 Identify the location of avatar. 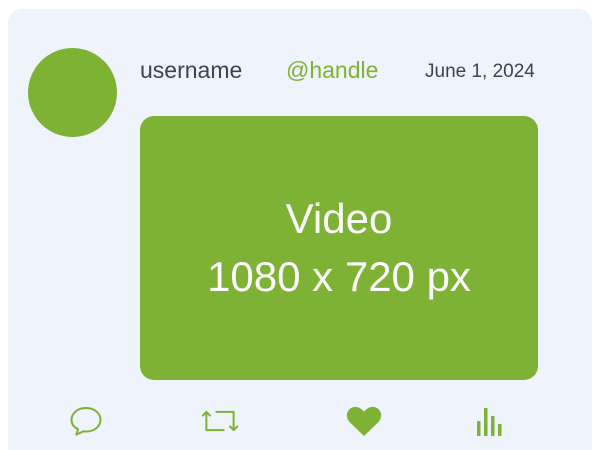
(72, 92).